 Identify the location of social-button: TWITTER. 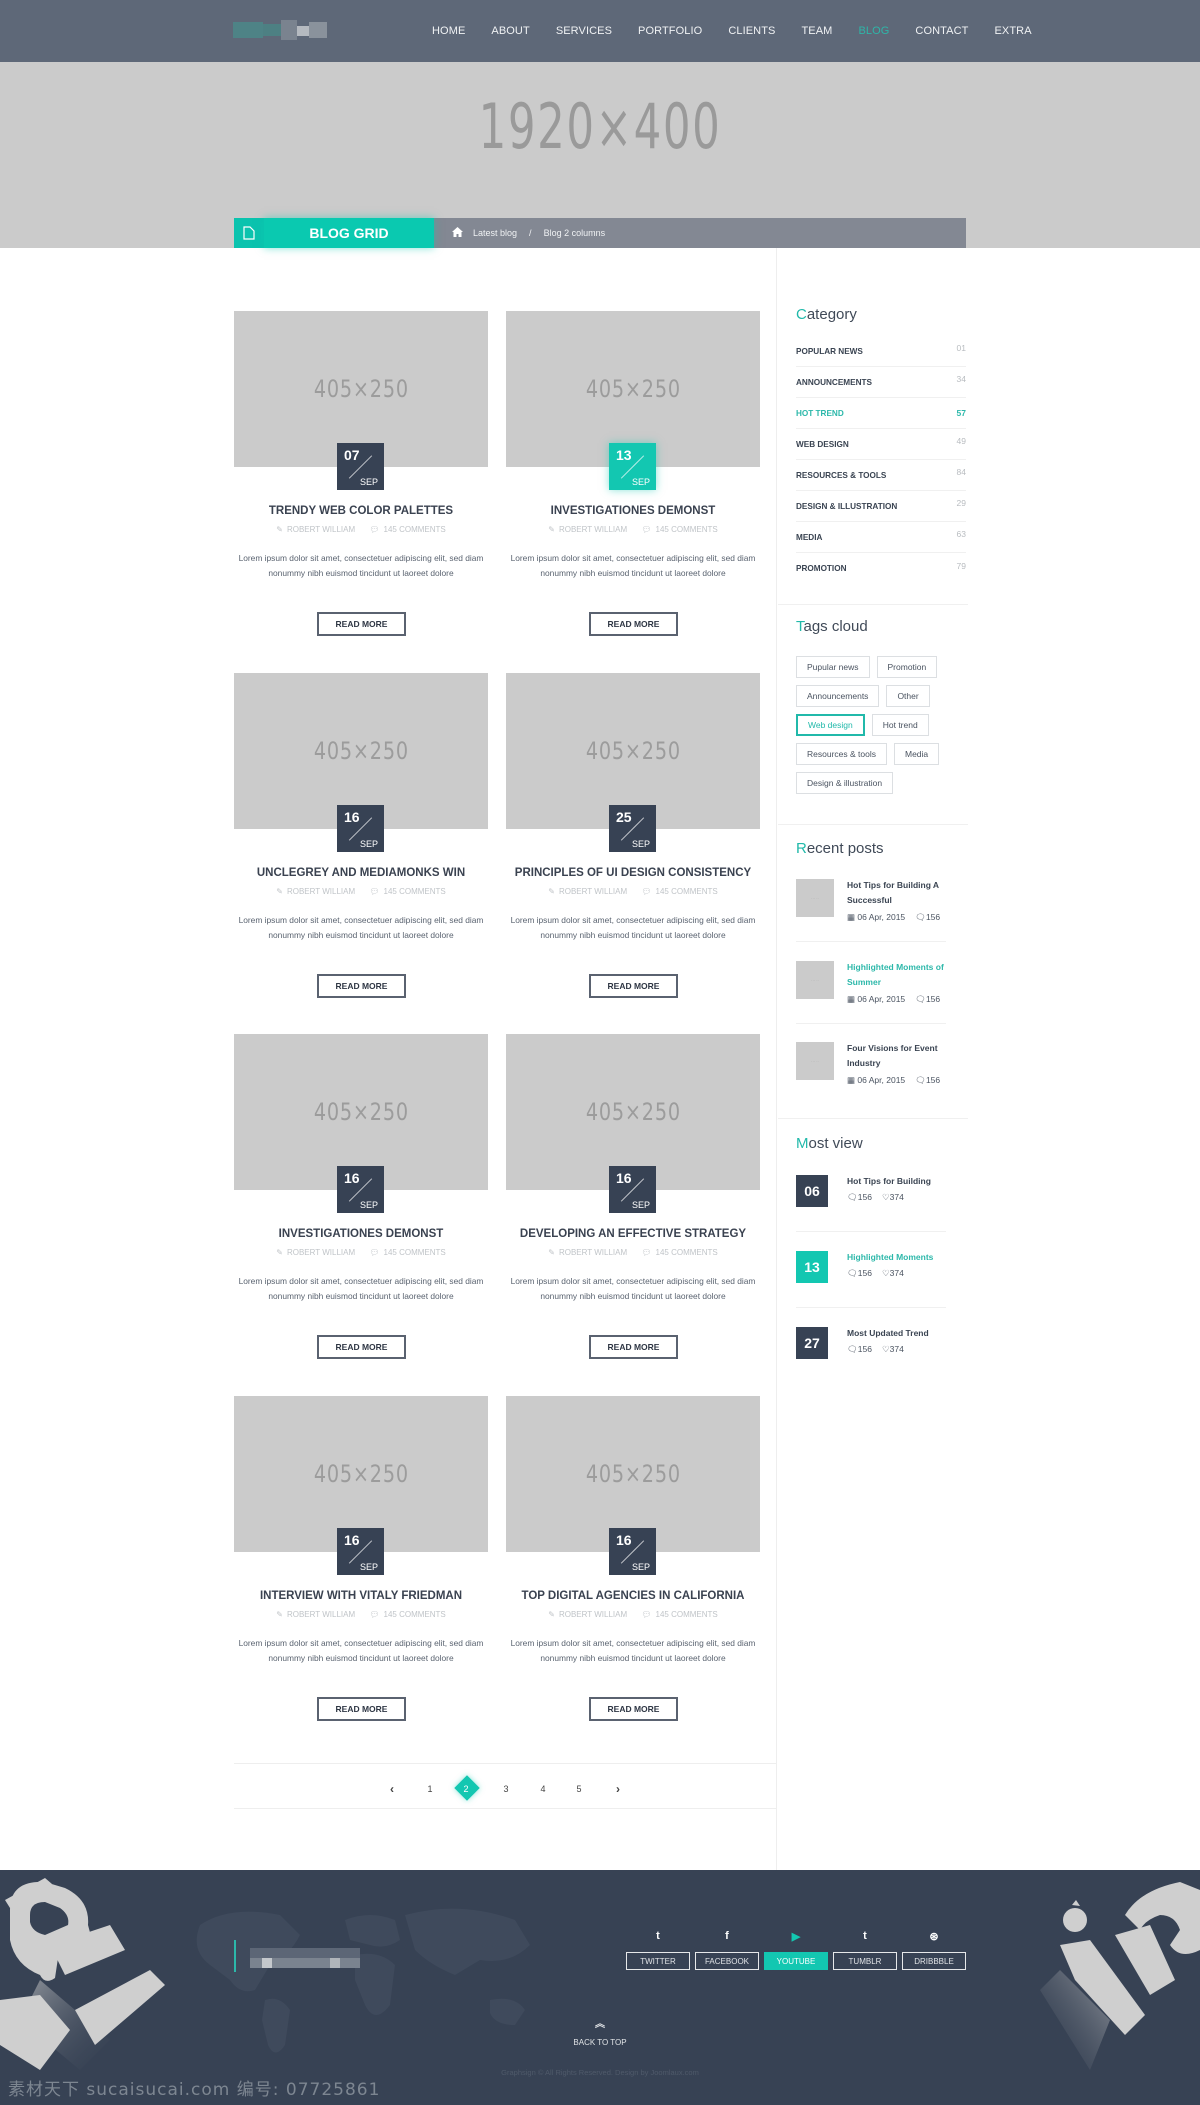
(658, 1961).